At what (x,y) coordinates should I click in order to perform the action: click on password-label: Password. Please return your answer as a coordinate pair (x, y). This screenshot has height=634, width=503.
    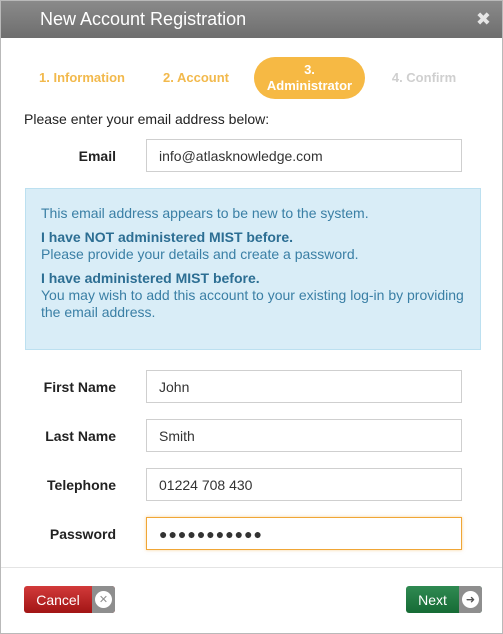
    Looking at the image, I should click on (82, 534).